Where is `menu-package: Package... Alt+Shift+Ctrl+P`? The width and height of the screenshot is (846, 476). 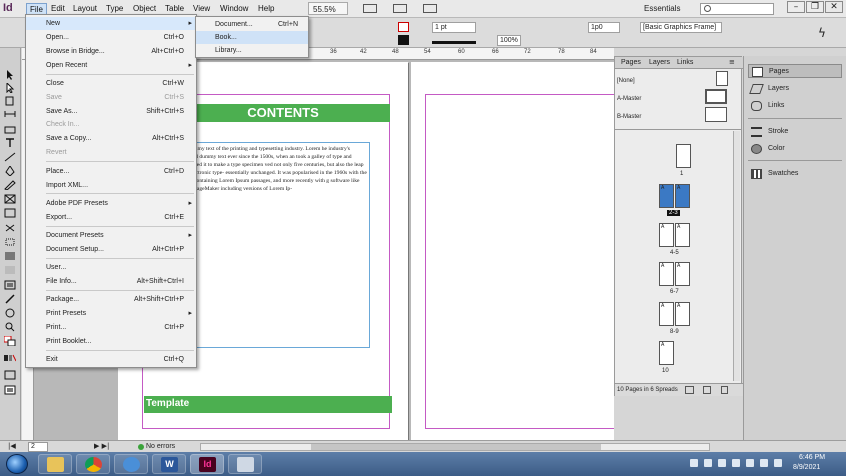
menu-package: Package... Alt+Shift+Ctrl+P is located at coordinates (111, 299).